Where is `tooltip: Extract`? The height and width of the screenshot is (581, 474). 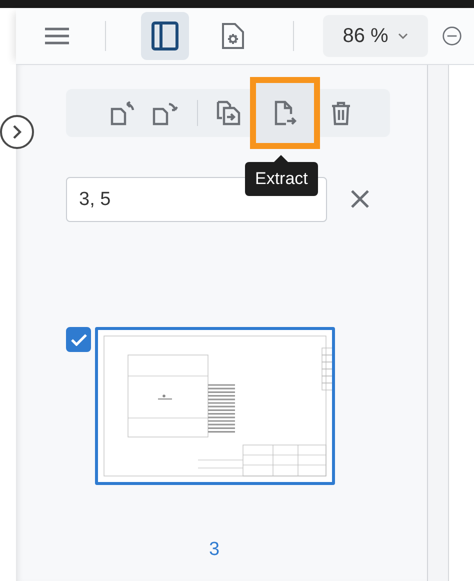
tooltip: Extract is located at coordinates (281, 175).